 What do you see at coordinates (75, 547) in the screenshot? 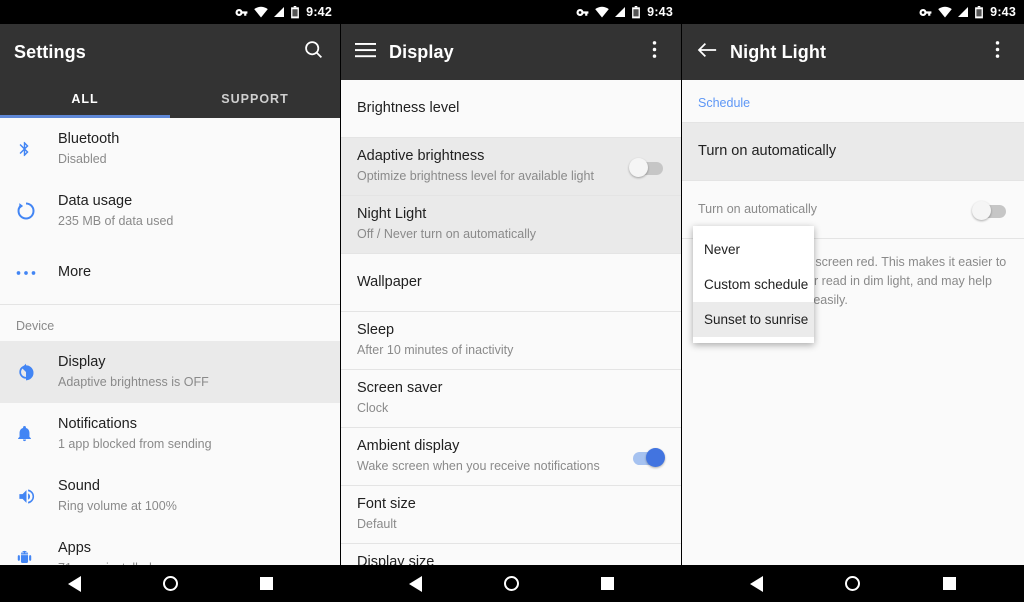
I see `list-item-title: Apps` at bounding box center [75, 547].